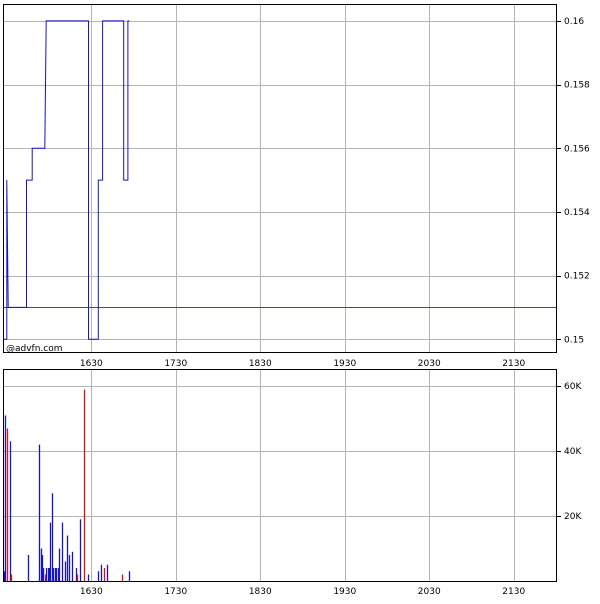 Image resolution: width=600 pixels, height=604 pixels. Describe the element at coordinates (303, 592) in the screenshot. I see `volume-x-axis: 1630 1730 1830 1930 2030 2130` at that location.